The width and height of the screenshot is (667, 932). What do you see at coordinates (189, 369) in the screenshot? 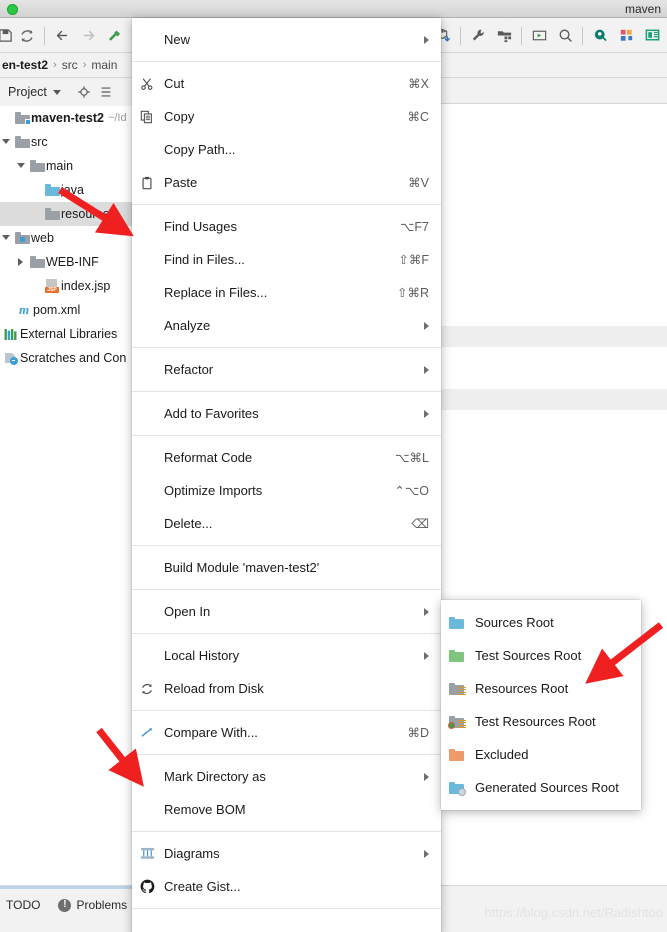
I see `context-menu-item-label: Refactor` at bounding box center [189, 369].